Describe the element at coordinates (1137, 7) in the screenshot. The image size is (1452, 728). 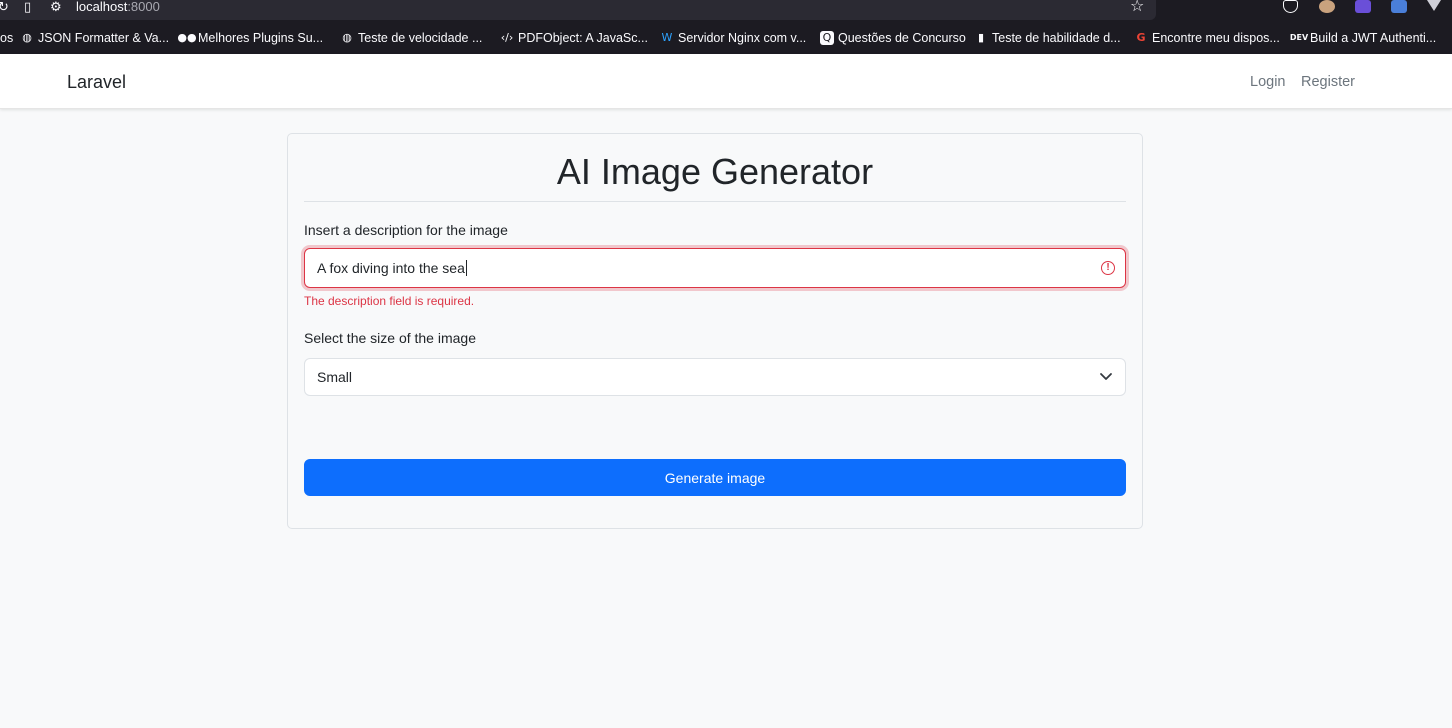
I see `bookmark-star-icon: ☆` at that location.